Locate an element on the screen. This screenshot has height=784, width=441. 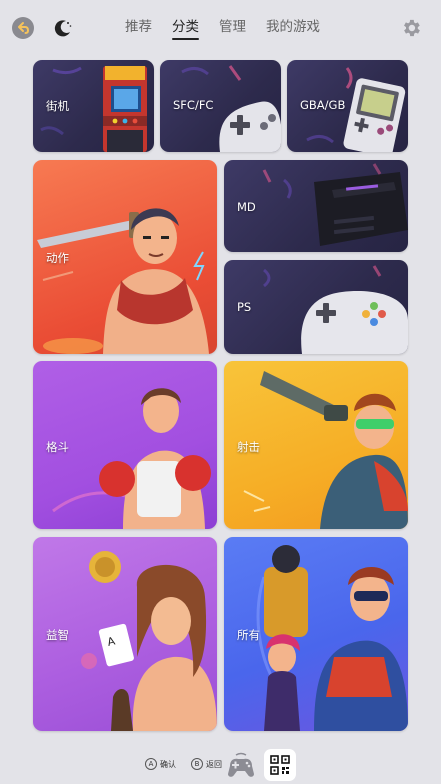
back-hint: B 返回 is located at coordinates (206, 764).